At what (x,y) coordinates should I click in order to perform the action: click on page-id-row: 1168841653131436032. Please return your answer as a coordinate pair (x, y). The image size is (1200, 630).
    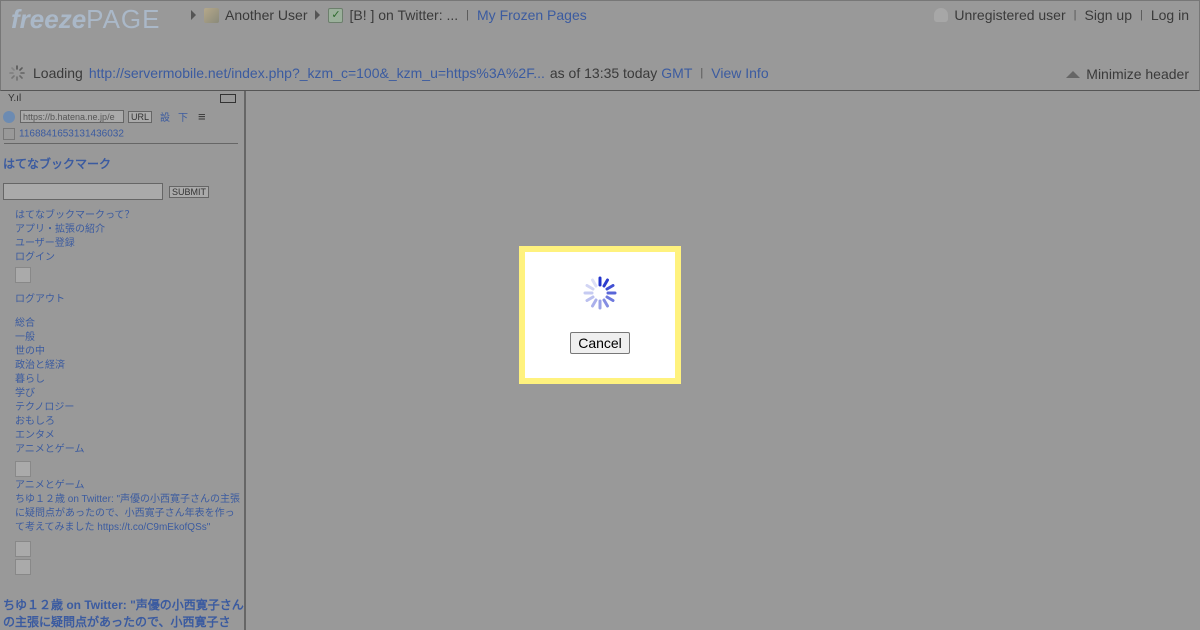
    Looking at the image, I should click on (63, 134).